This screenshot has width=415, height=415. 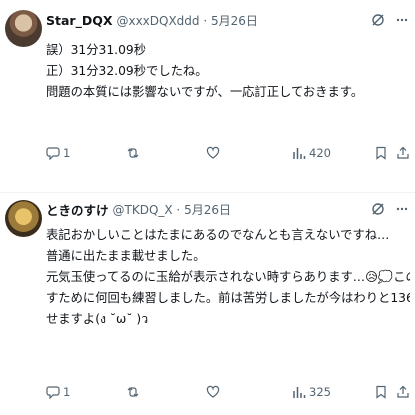 I want to click on tweet-actions: 1 420, so click(x=228, y=153).